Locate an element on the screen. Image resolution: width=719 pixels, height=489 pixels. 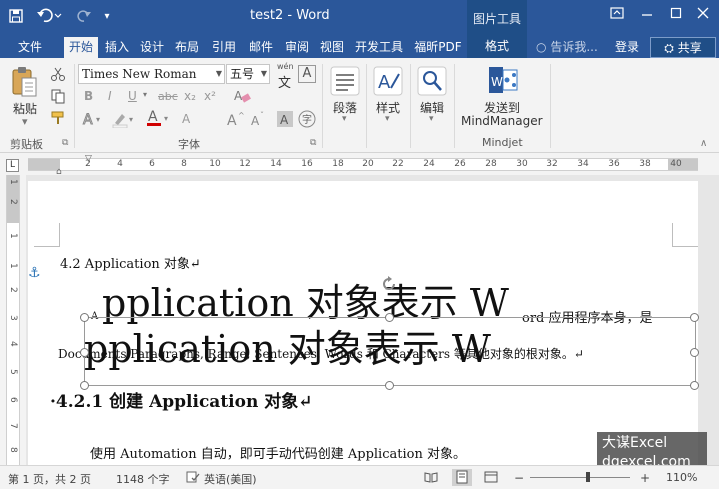
zoom-in-icon: + is located at coordinates (645, 478).